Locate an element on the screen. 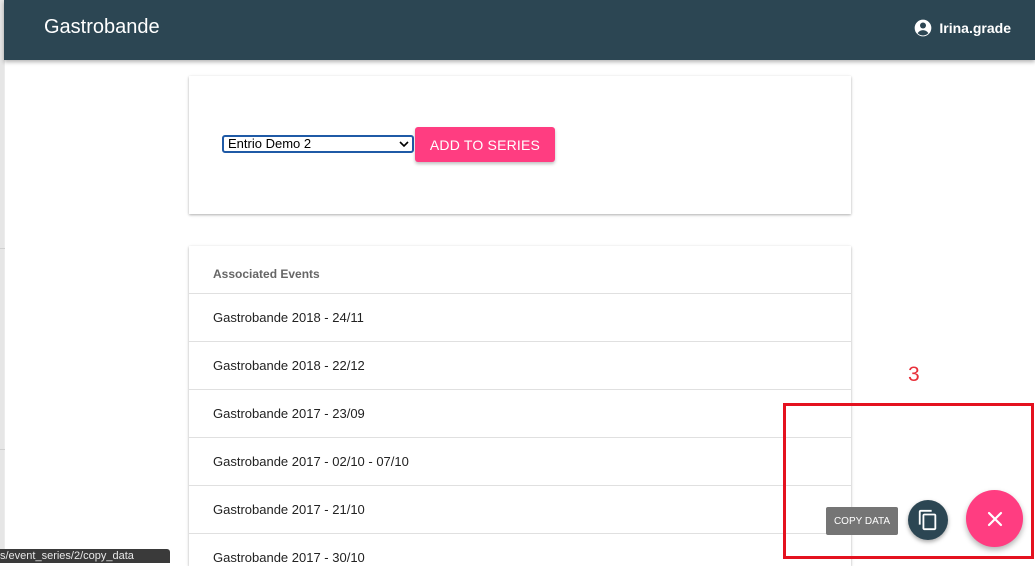 This screenshot has height=566, width=1035. user-menu: Irina.grade is located at coordinates (962, 28).